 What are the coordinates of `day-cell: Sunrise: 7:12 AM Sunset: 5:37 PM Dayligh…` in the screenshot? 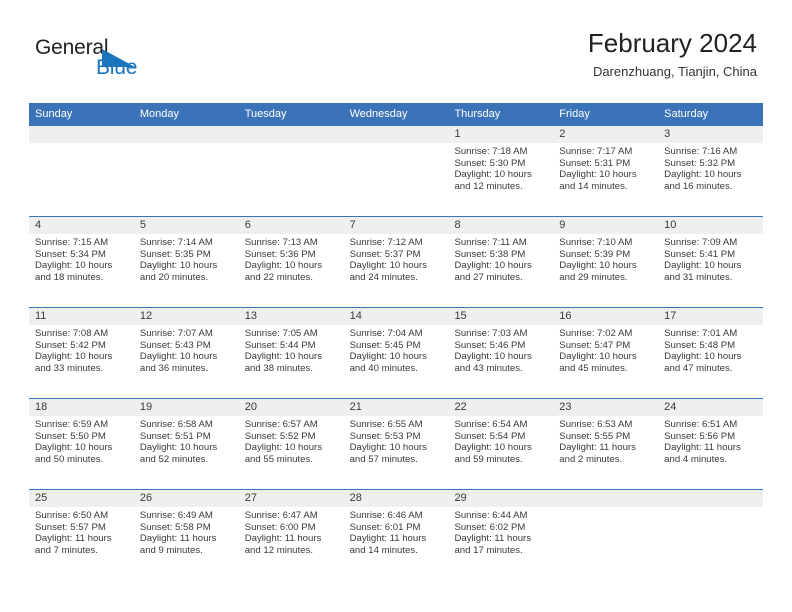 It's located at (396, 270).